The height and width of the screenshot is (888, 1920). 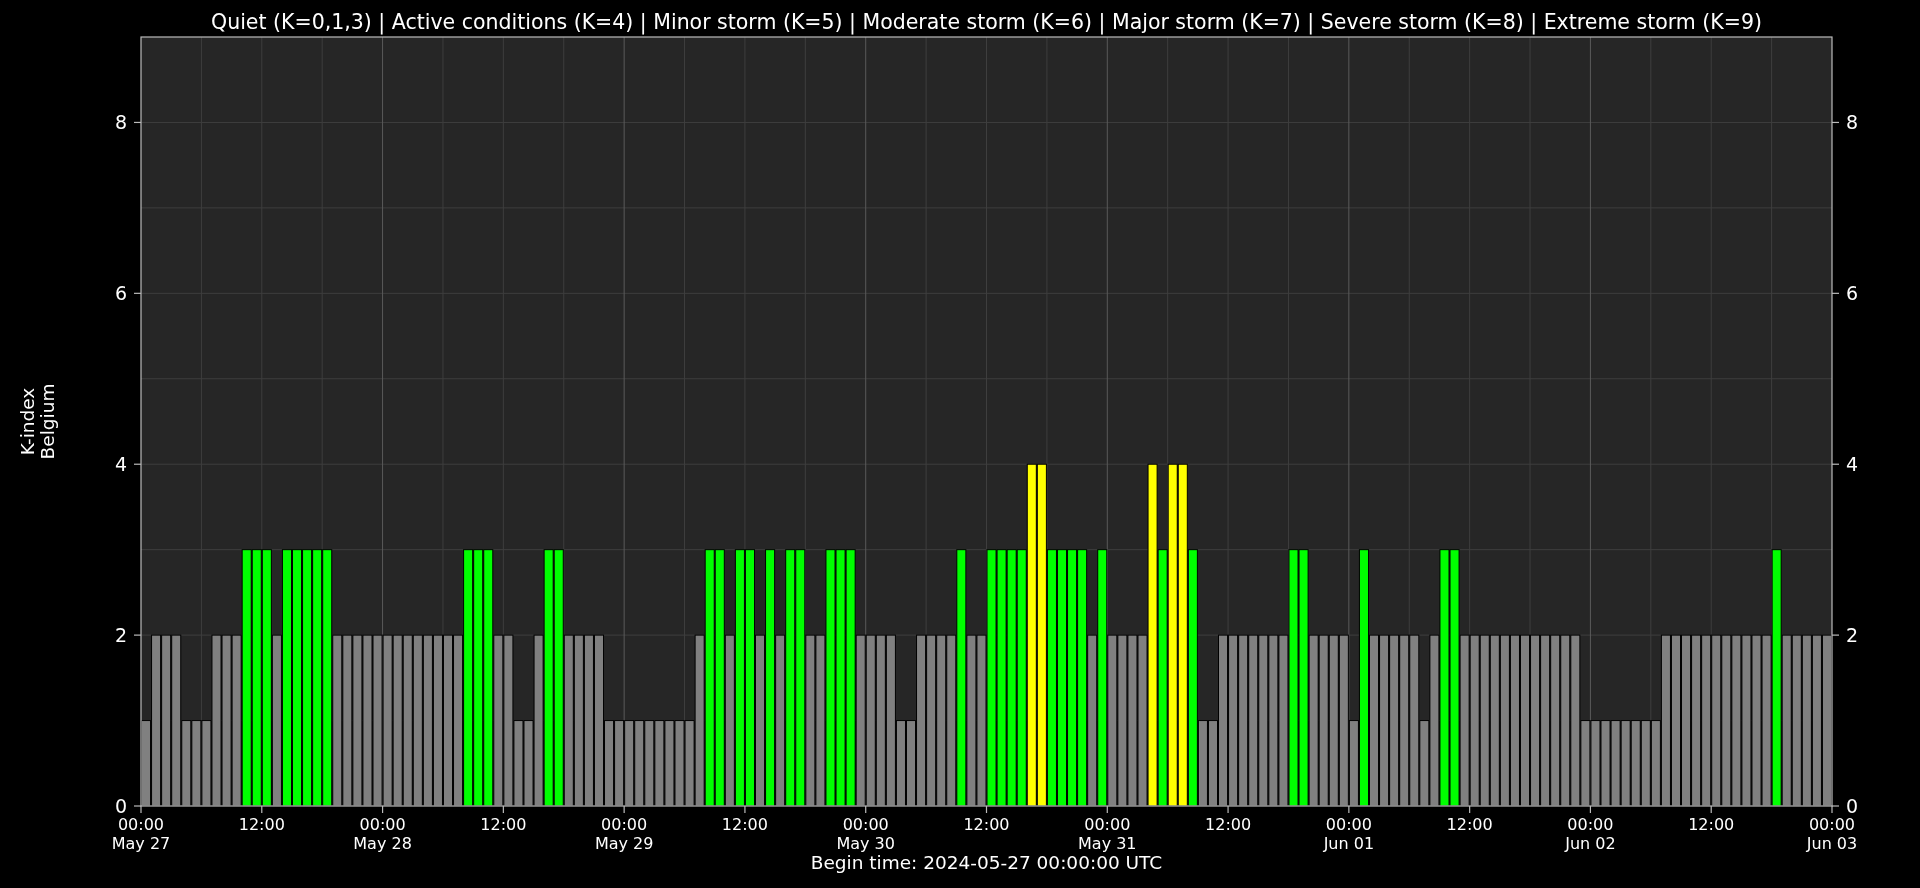 I want to click on axis-tick-label: 00:00 May 28, so click(x=382, y=834).